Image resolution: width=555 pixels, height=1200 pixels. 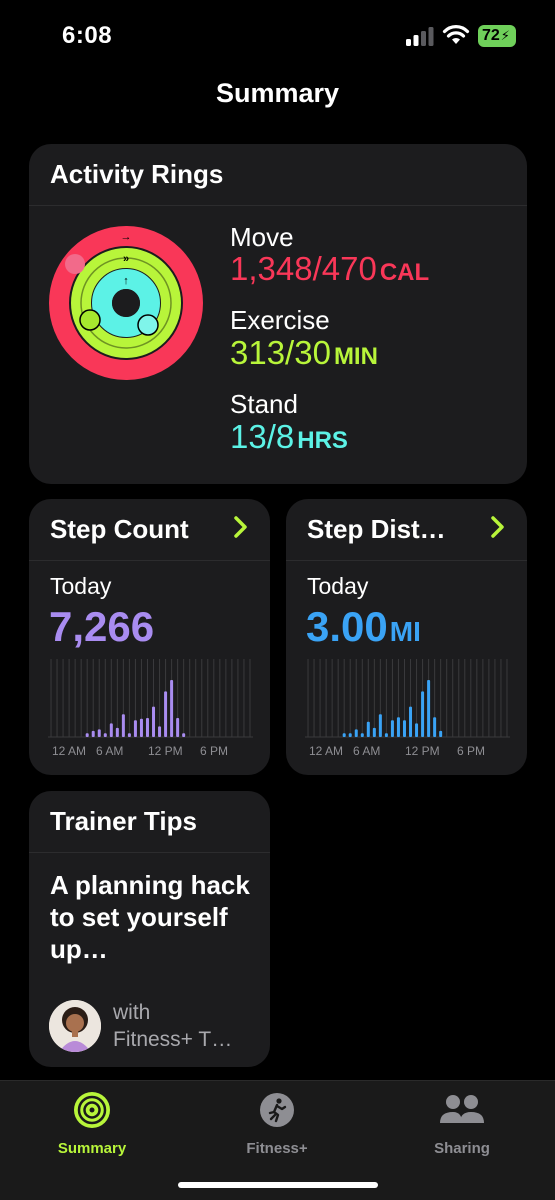 What do you see at coordinates (262, 237) in the screenshot?
I see `move-label: Move` at bounding box center [262, 237].